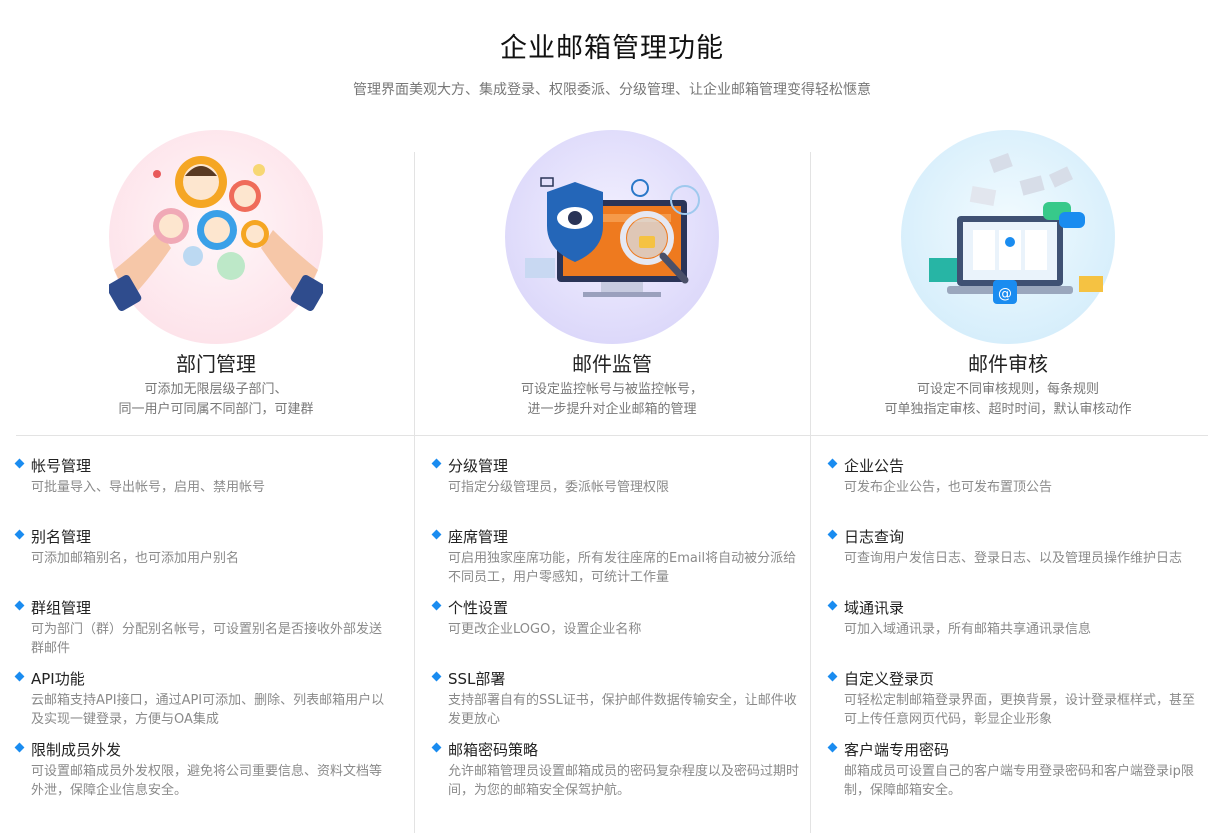  I want to click on feature-desc: 可添加无限层级子部门、 同一用户可同属不同部门，可建群, so click(216, 400).